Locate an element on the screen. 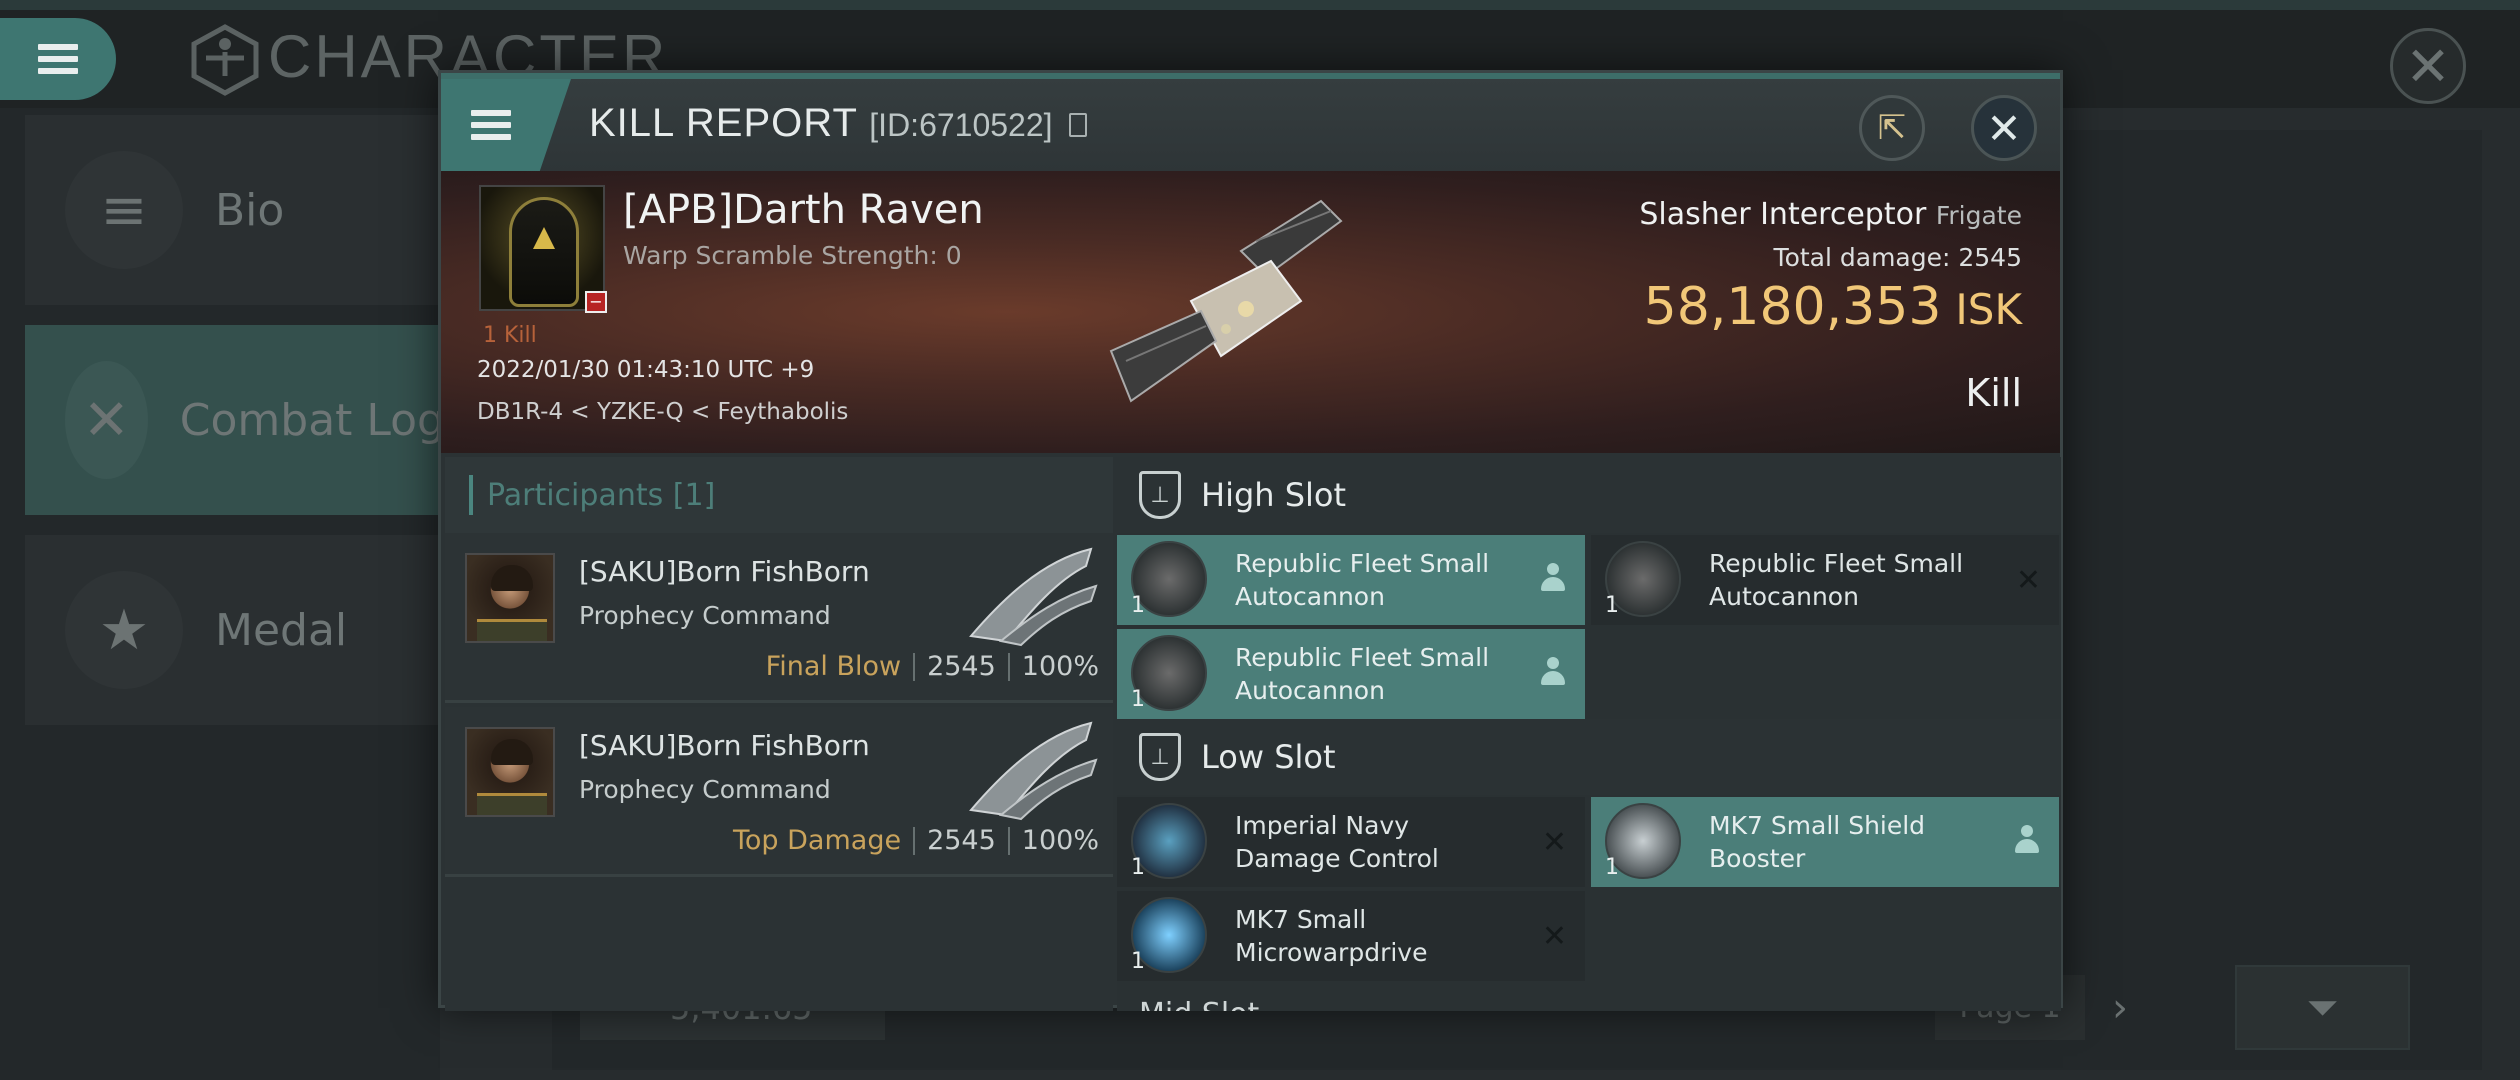  isk-unit: ISK is located at coordinates (1988, 309).